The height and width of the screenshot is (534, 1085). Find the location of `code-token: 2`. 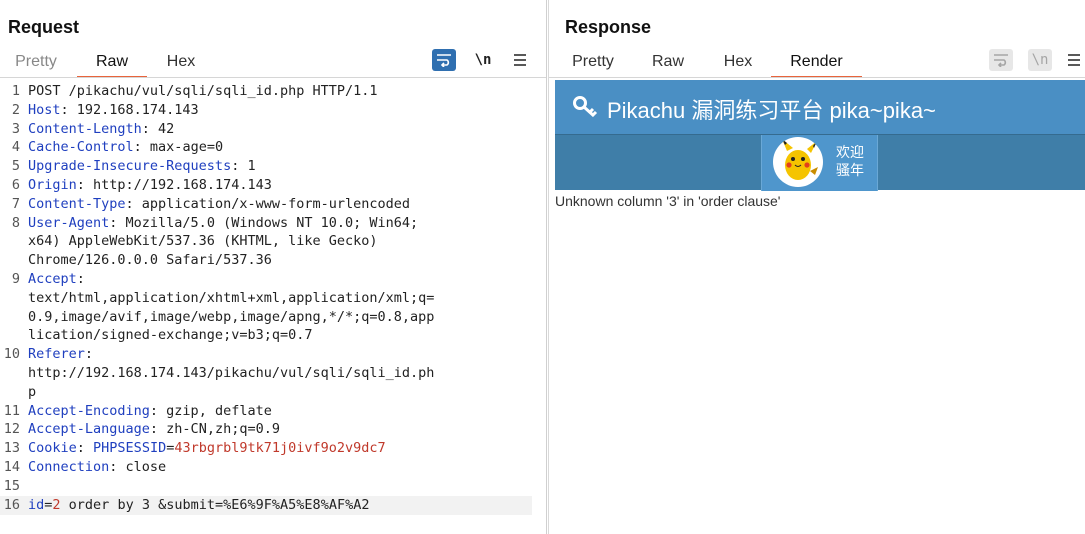

code-token: 2 is located at coordinates (56, 504).